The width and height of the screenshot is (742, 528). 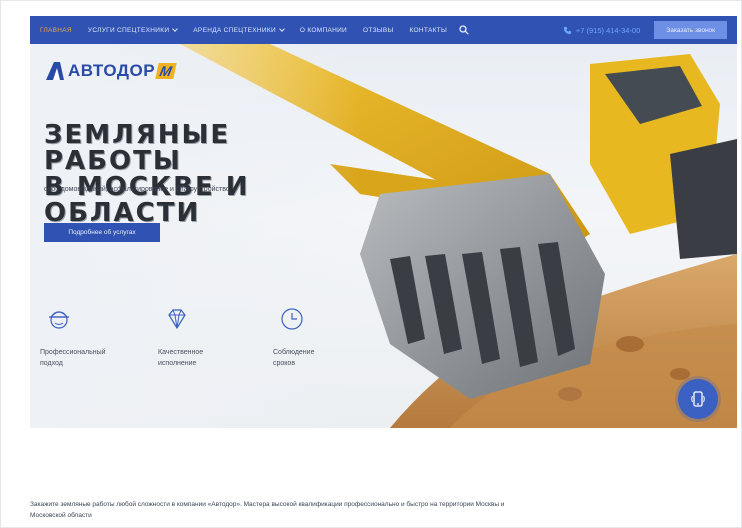 What do you see at coordinates (608, 30) in the screenshot?
I see `phone-number: +7 (915) 414-34-00` at bounding box center [608, 30].